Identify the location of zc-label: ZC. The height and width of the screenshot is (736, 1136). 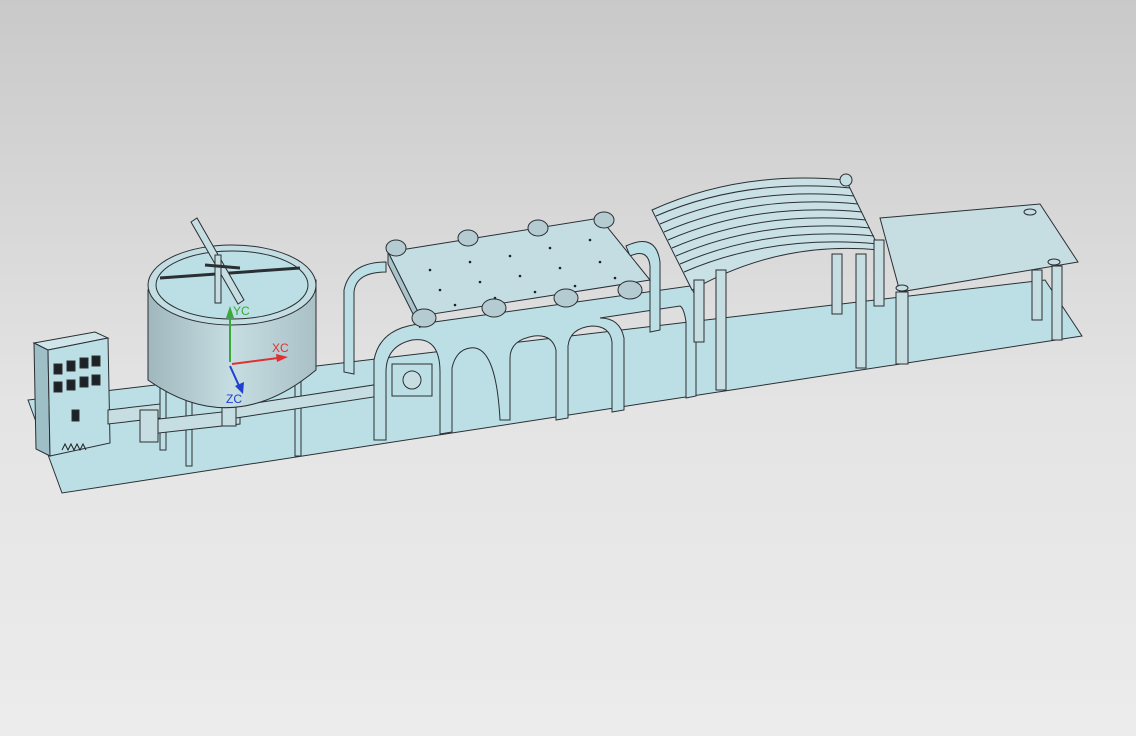
(234, 399).